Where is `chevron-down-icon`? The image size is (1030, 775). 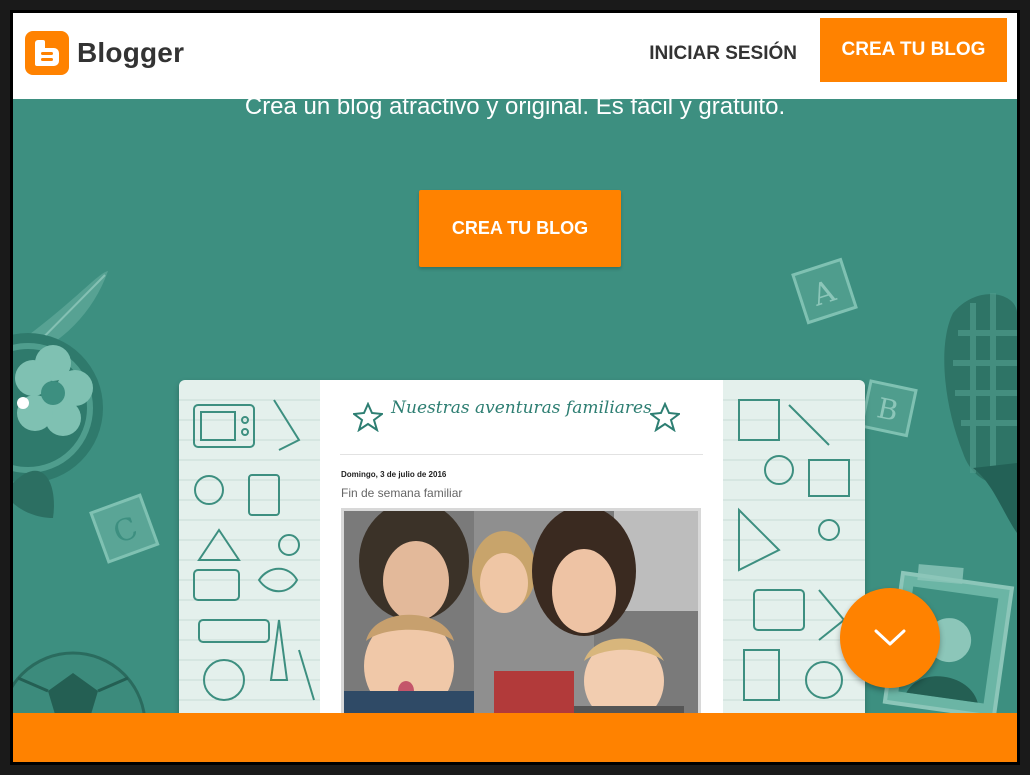 chevron-down-icon is located at coordinates (890, 637).